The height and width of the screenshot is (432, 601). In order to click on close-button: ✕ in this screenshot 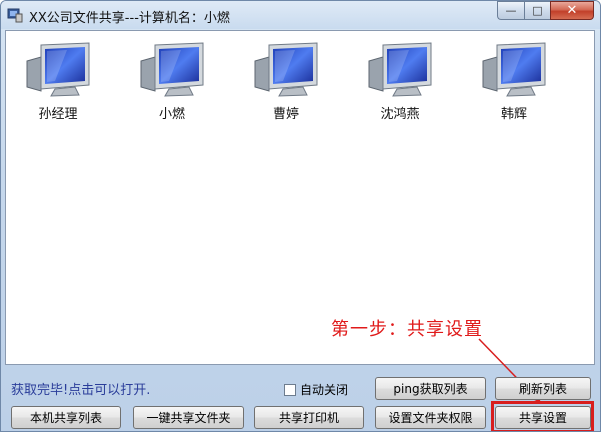, I will do `click(572, 10)`.